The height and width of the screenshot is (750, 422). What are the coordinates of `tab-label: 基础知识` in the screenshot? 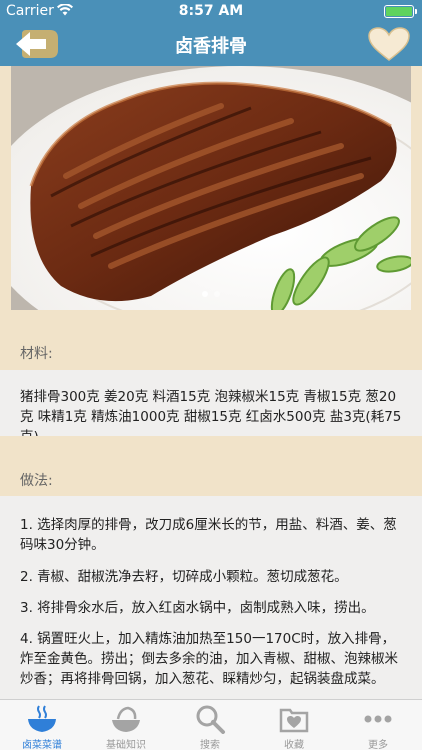 It's located at (126, 745).